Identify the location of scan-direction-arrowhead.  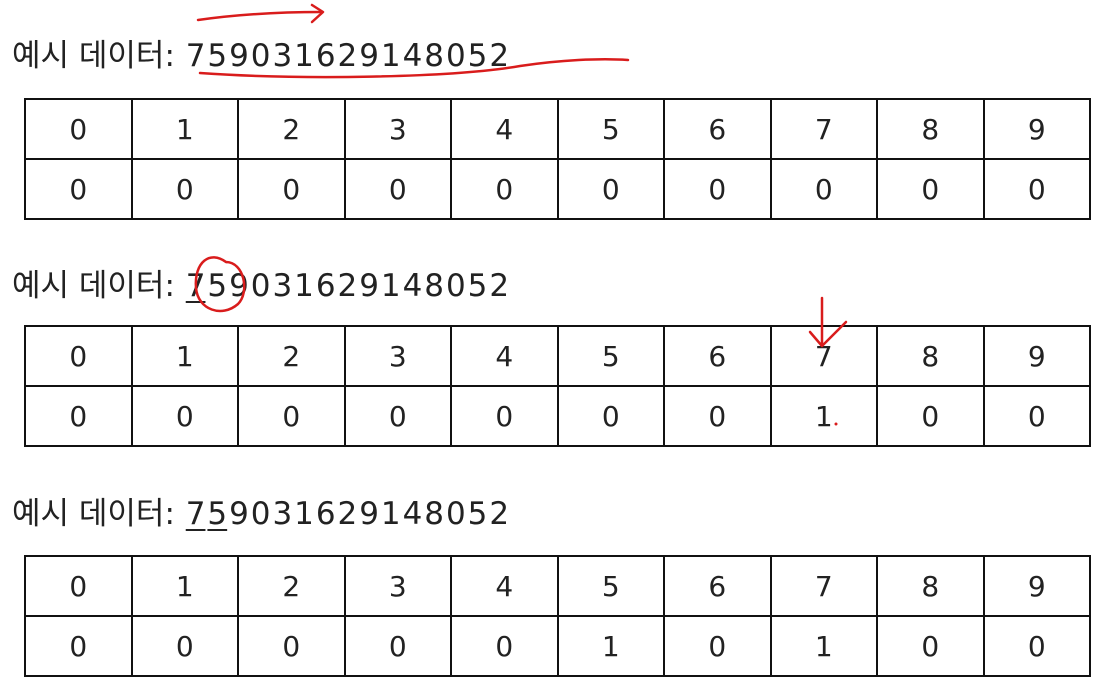
(317, 13).